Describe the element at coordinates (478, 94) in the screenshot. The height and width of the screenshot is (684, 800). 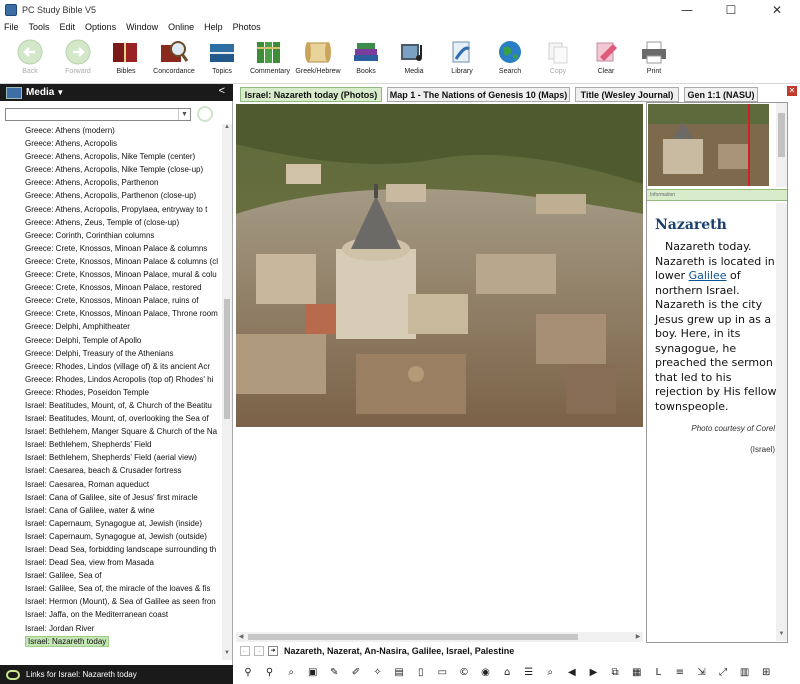
I see `tab-map-nations: Map 1 - The Nations of Genesis 10 (Maps)` at that location.